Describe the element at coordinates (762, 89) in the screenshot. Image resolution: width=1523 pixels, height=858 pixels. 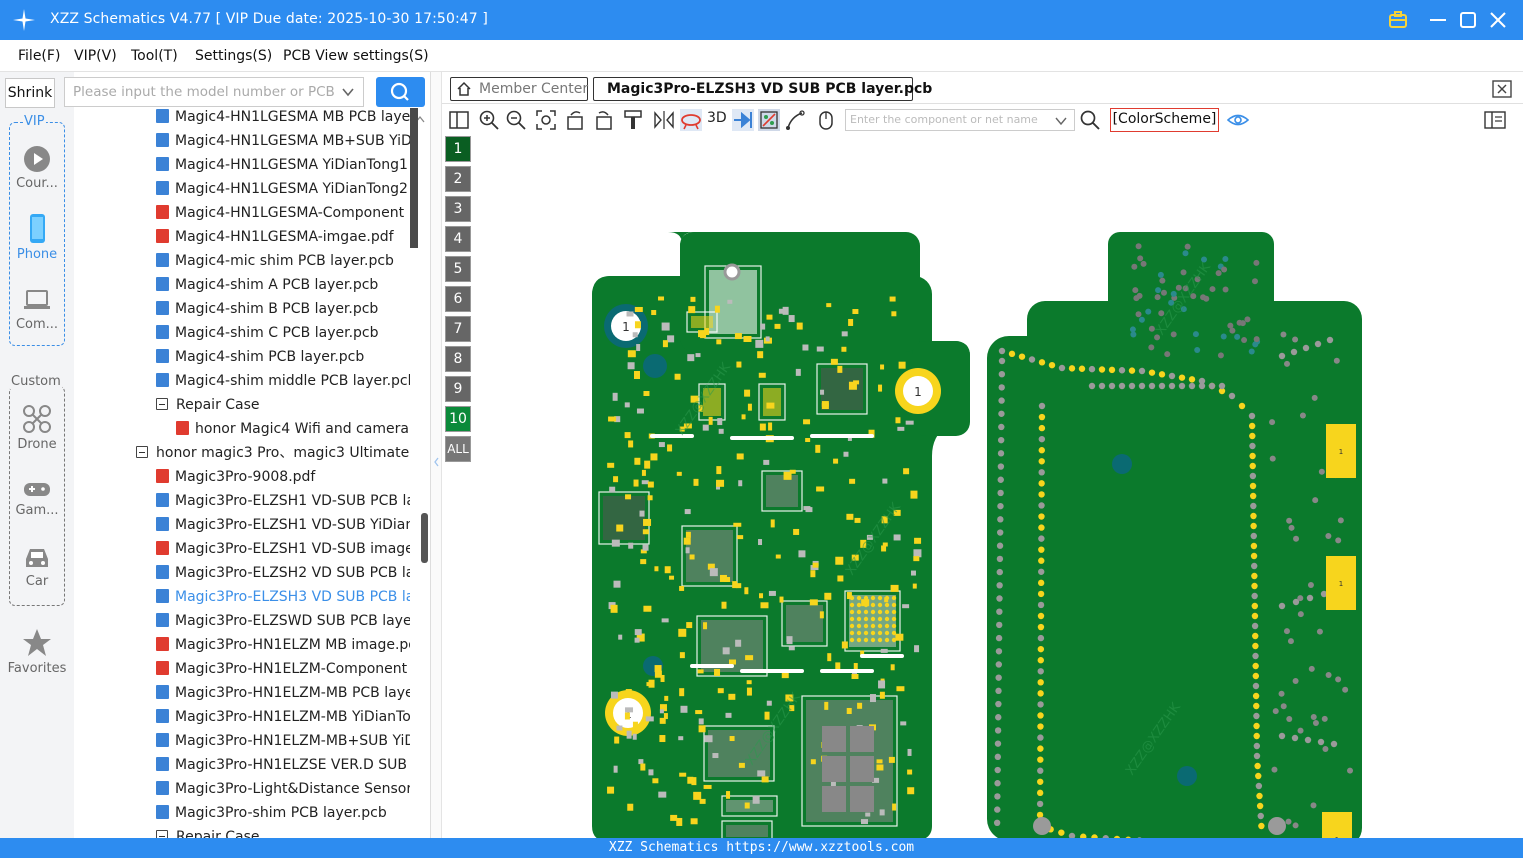
I see `tab-active-pcb: Magic3Pro-ELZSH3 VD SUB PCB layer.pcb` at that location.